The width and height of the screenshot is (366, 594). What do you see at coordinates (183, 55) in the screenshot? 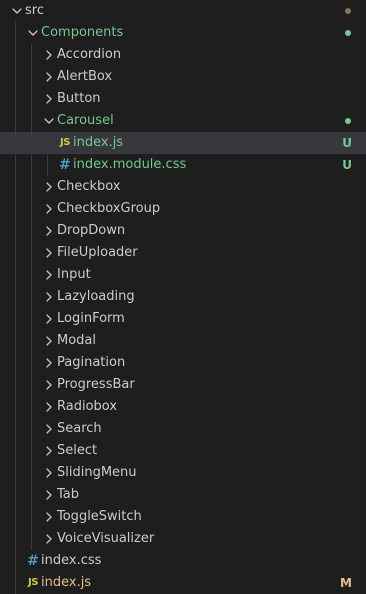
I see `folder-accordion: Accordion` at bounding box center [183, 55].